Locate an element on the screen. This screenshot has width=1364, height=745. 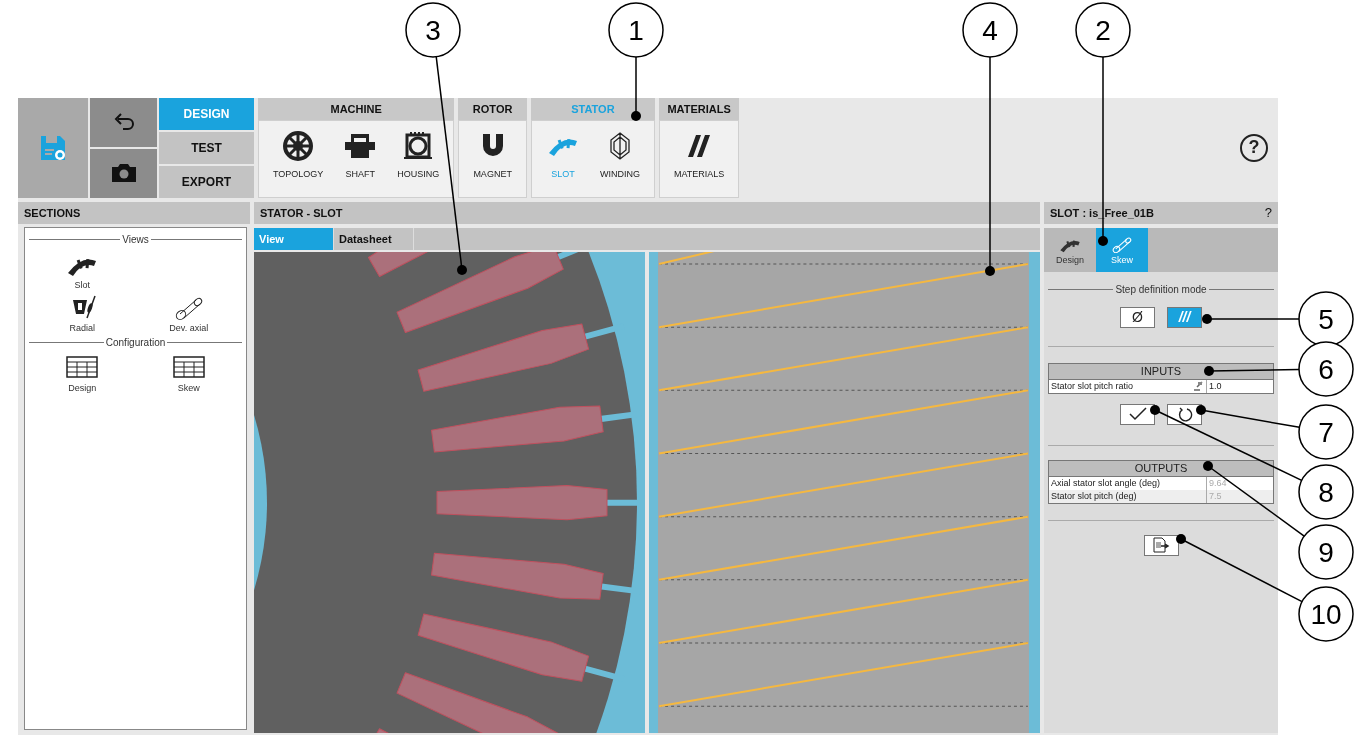
camera-icon is located at coordinates (123, 173).